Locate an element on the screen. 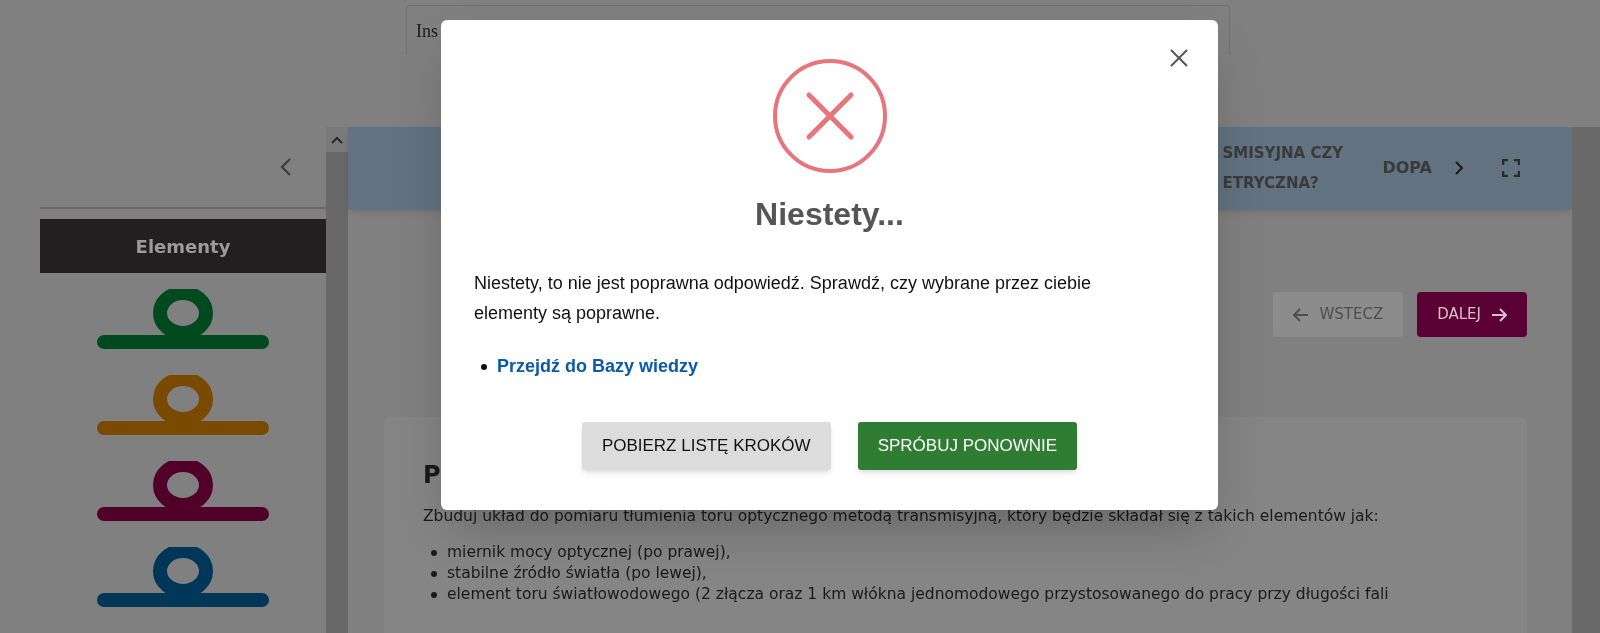 The height and width of the screenshot is (633, 1600). close-icon is located at coordinates (1179, 58).